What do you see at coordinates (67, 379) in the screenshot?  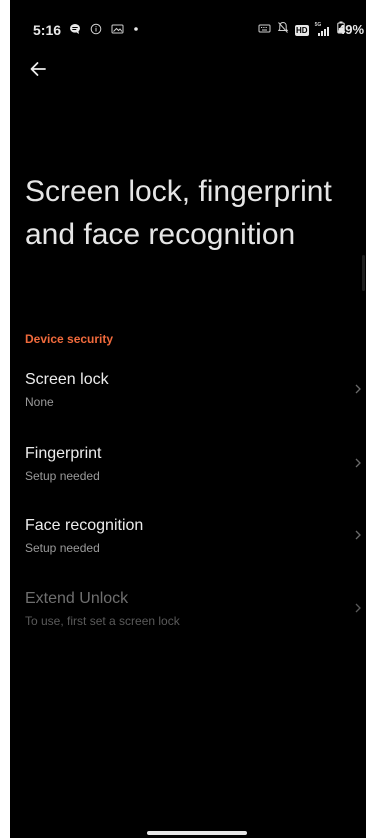 I see `setting-title: Screen lock` at bounding box center [67, 379].